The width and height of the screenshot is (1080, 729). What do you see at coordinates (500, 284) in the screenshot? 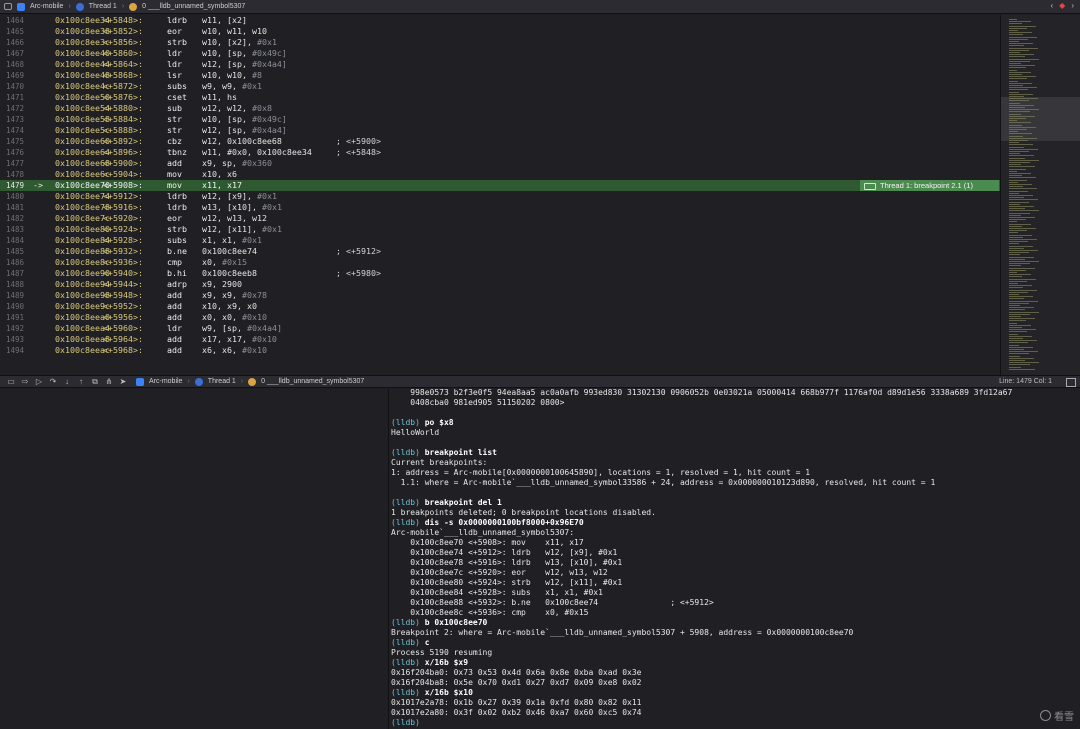
I see `code-line: 1488 0x100c8ee94 <+5944>: adrp x9, 2900` at bounding box center [500, 284].